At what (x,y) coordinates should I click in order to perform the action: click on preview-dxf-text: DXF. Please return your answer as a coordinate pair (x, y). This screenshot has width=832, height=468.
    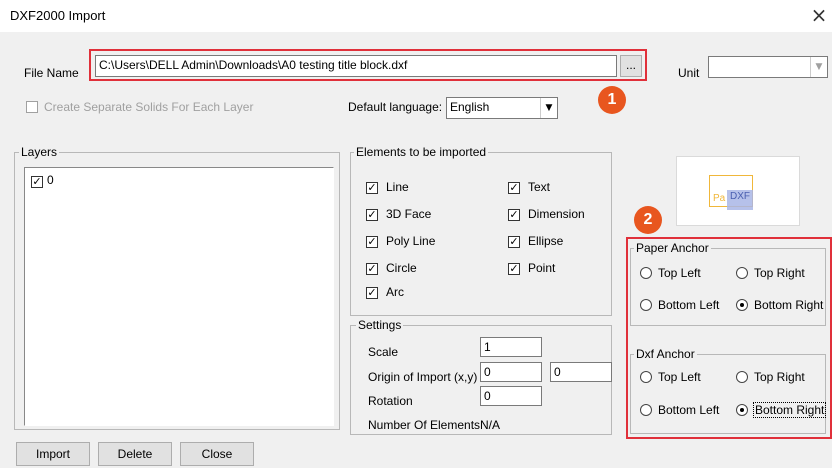
    Looking at the image, I should click on (740, 196).